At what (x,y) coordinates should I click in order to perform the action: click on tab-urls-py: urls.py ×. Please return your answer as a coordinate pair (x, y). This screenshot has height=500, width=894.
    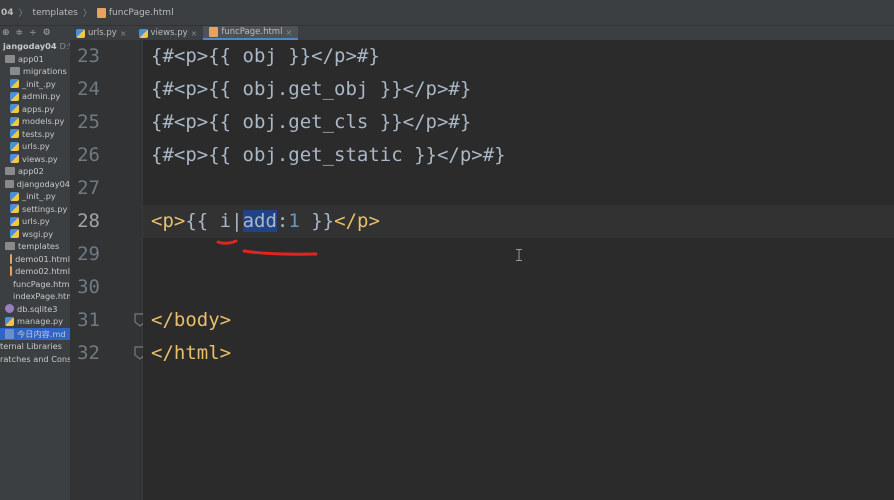
    Looking at the image, I should click on (101, 33).